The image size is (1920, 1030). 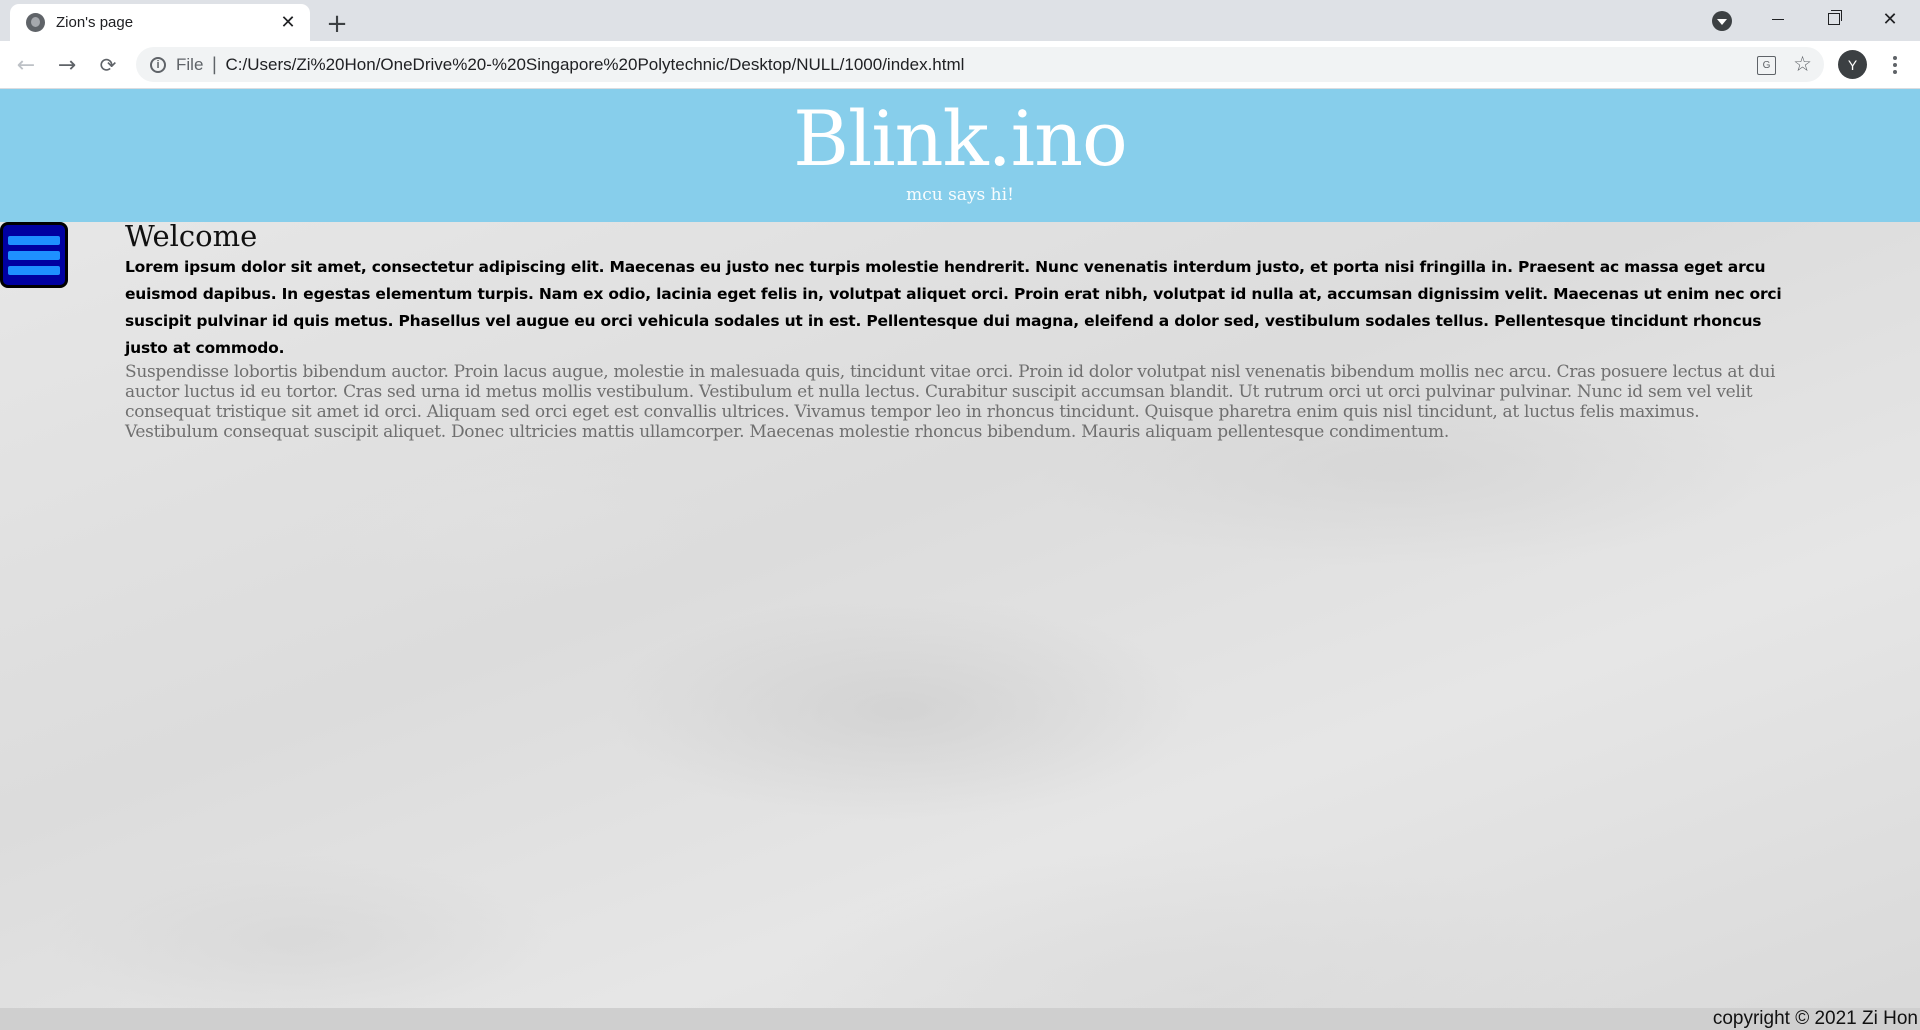 I want to click on reload-button: ⟳, so click(x=108, y=65).